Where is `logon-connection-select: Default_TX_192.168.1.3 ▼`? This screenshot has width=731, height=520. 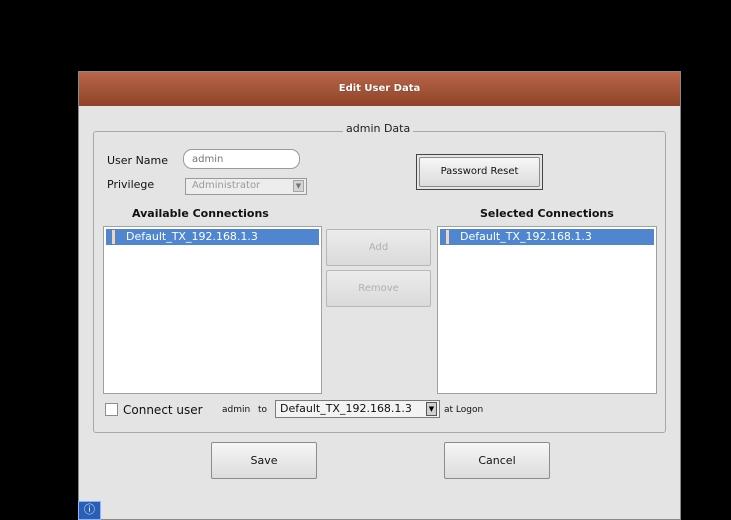
logon-connection-select: Default_TX_192.168.1.3 ▼ is located at coordinates (357, 409).